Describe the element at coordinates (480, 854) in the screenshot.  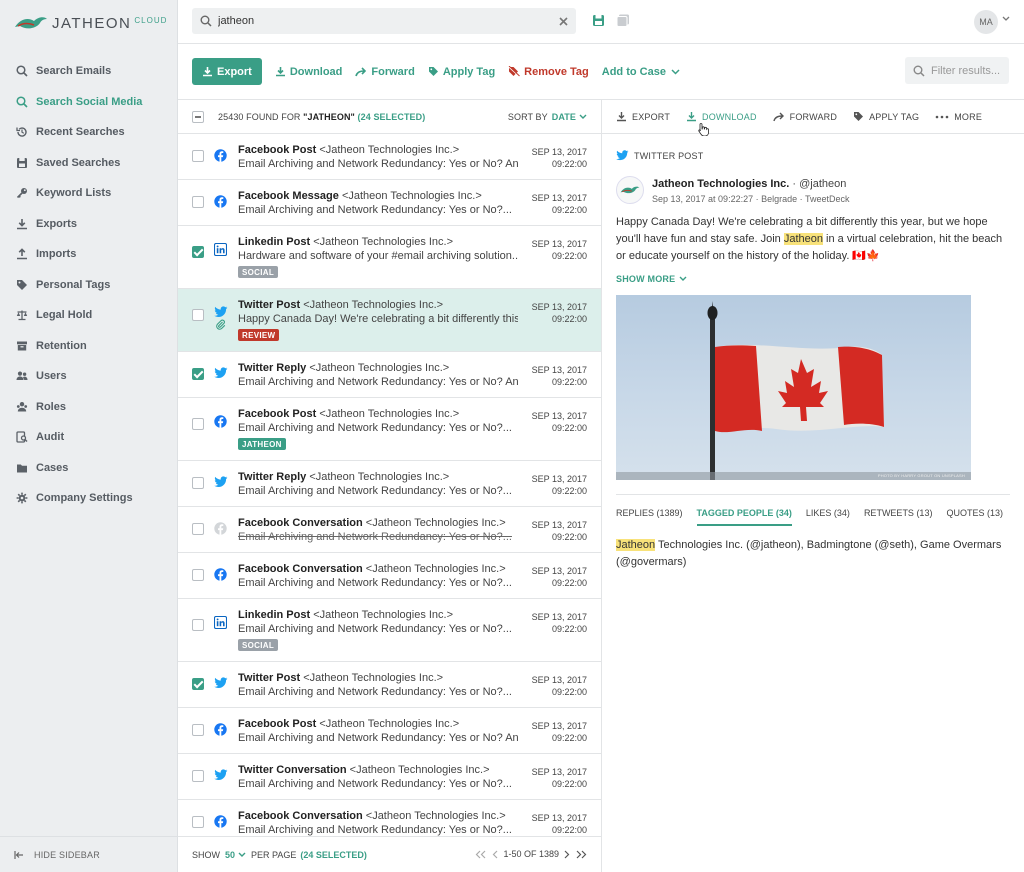
I see `first-page-icon` at that location.